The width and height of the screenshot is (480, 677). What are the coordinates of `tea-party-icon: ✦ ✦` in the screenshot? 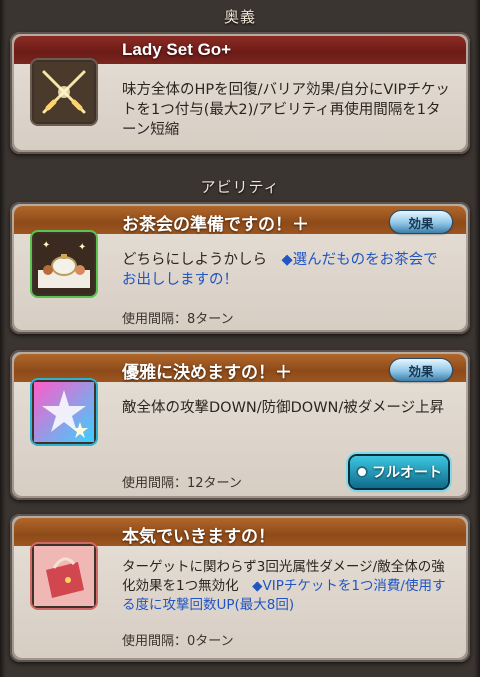 It's located at (64, 264).